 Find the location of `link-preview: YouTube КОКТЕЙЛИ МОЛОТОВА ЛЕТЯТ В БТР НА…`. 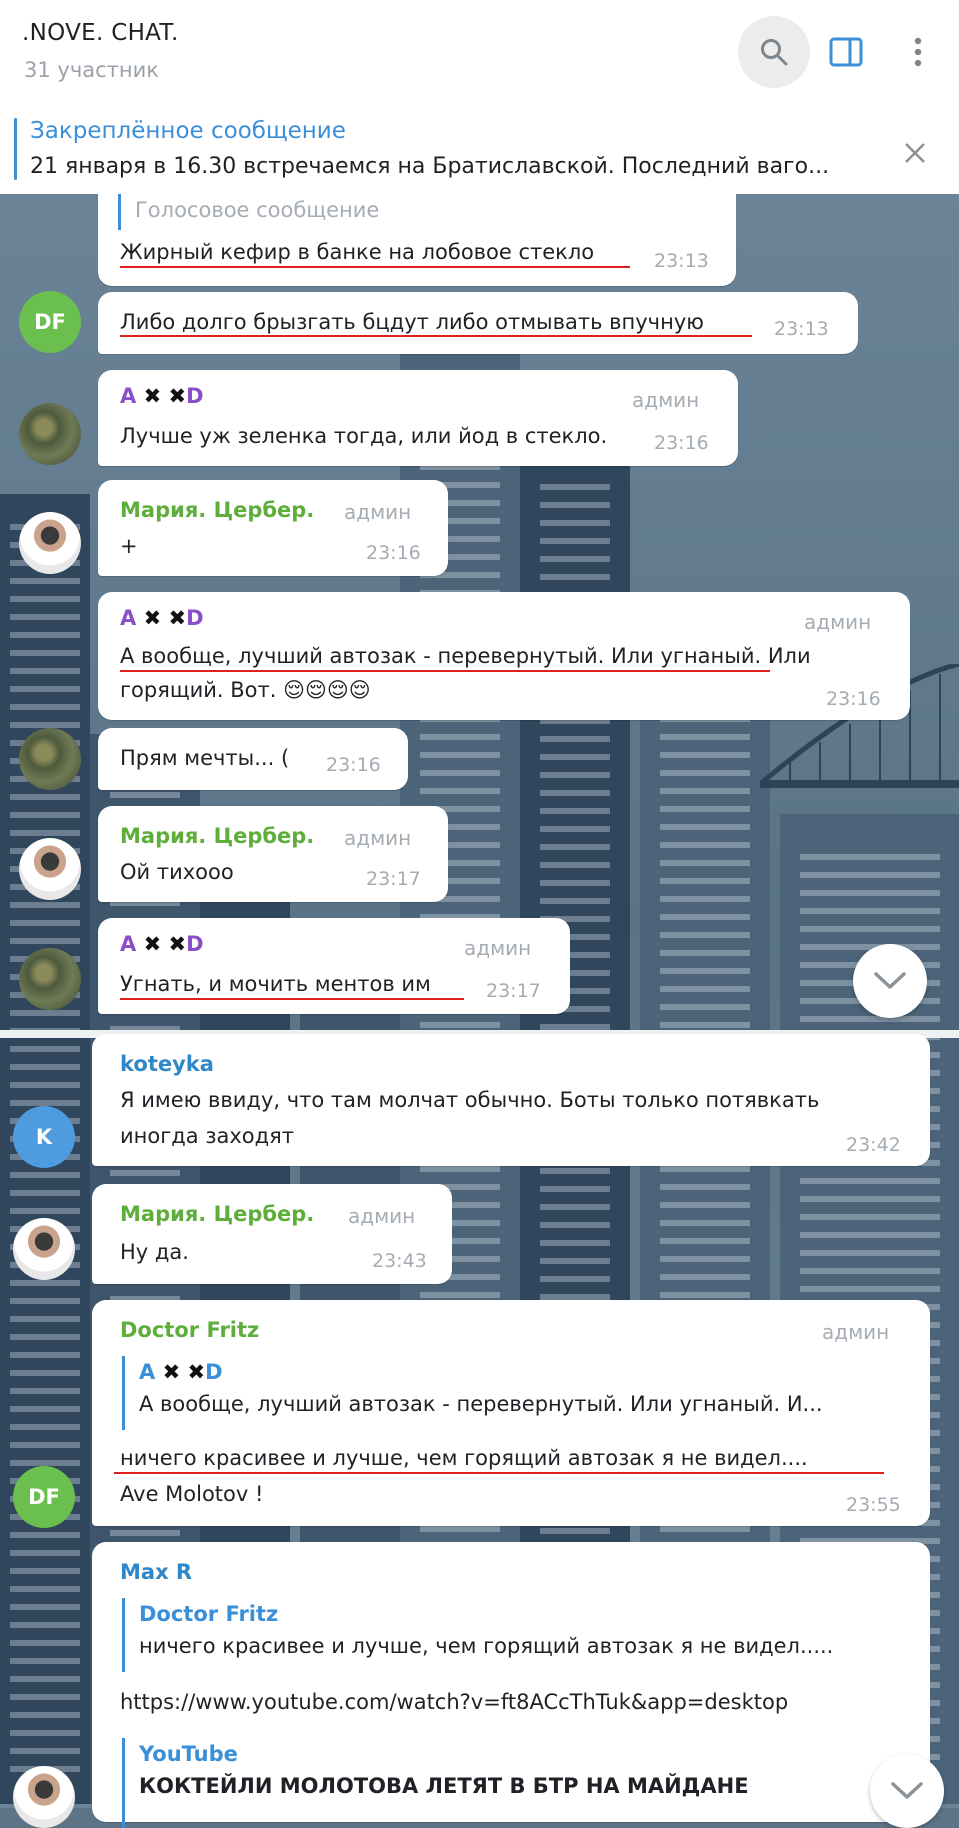

link-preview: YouTube КОКТЕЙЛИ МОЛОТОВА ЛЕТЯТ В БТР НА… is located at coordinates (435, 1783).